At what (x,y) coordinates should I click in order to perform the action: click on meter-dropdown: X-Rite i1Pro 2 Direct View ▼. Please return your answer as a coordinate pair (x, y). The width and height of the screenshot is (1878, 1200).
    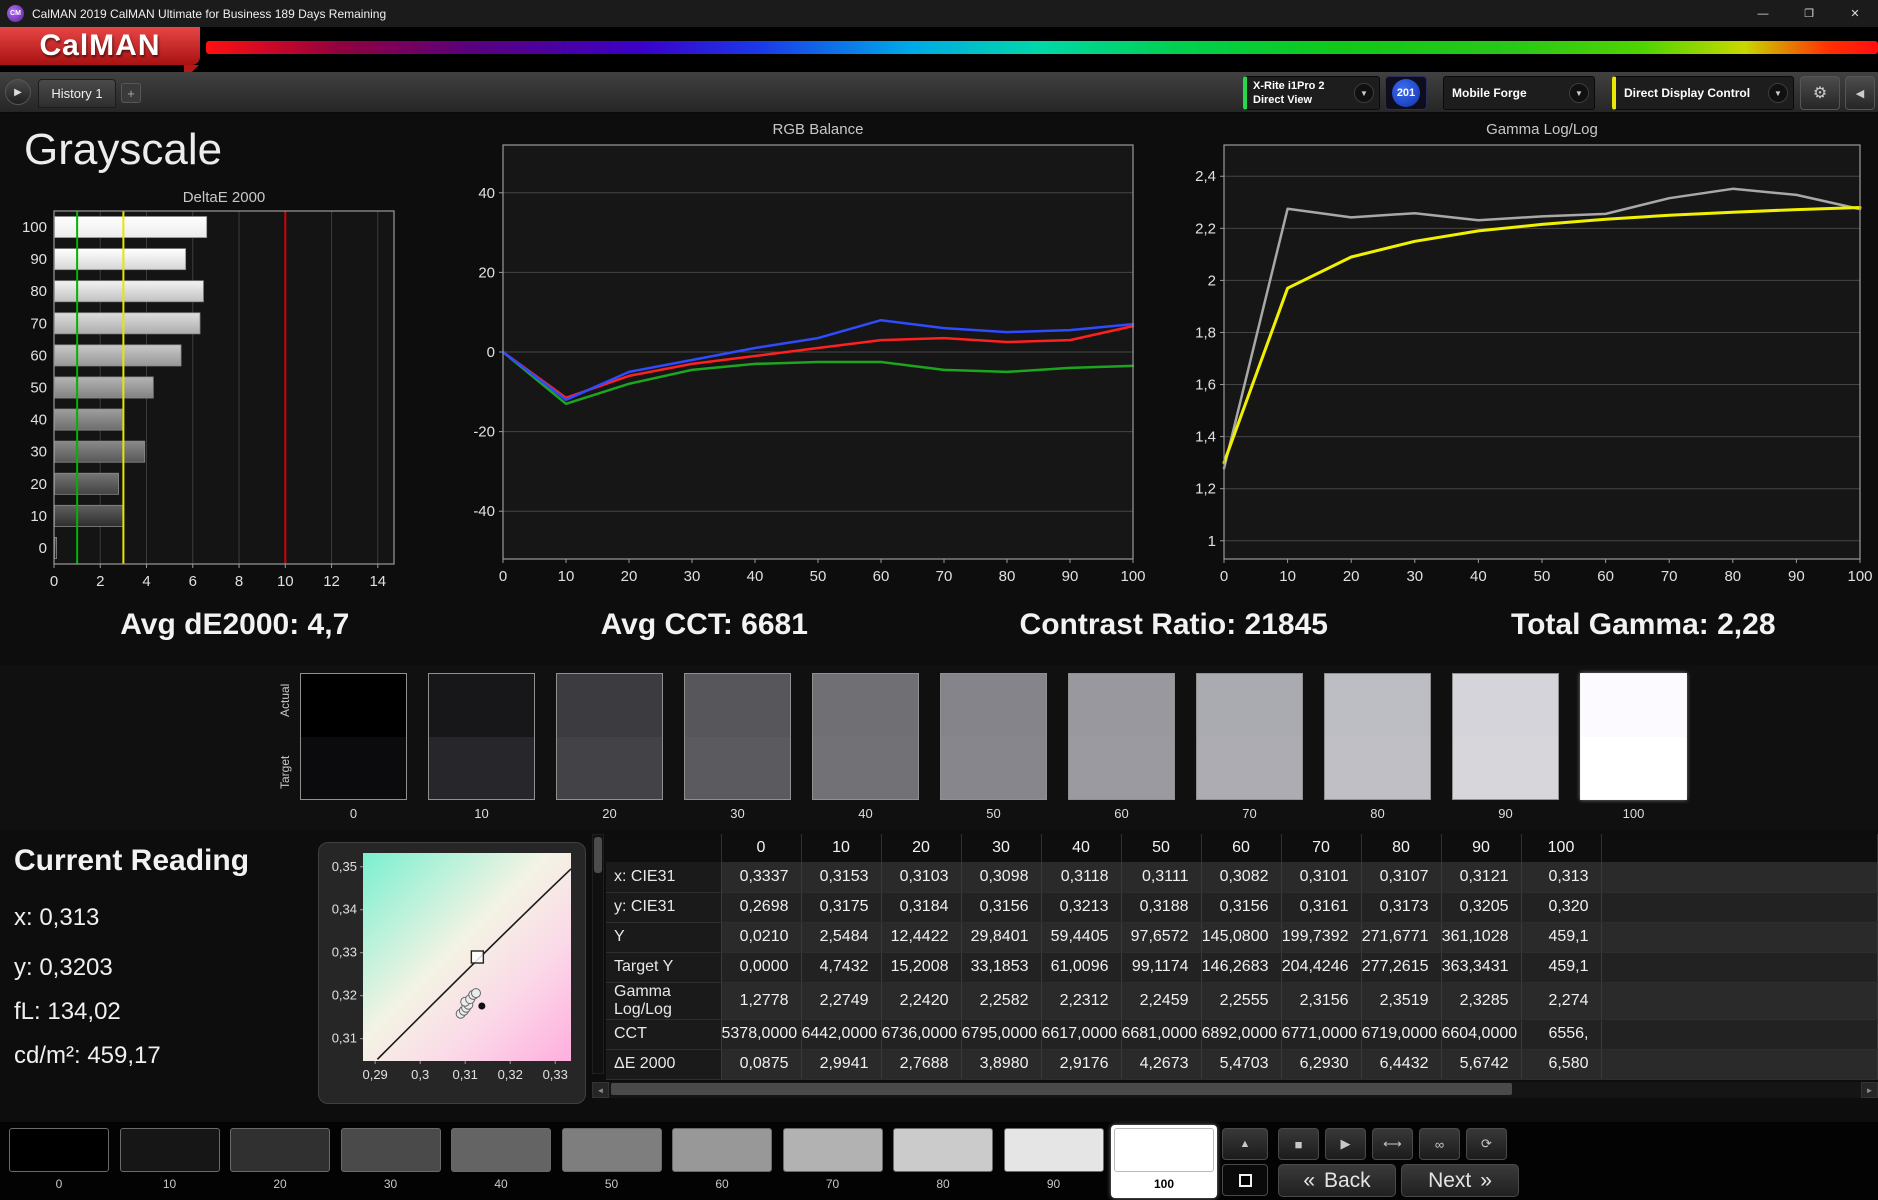
    Looking at the image, I should click on (1311, 93).